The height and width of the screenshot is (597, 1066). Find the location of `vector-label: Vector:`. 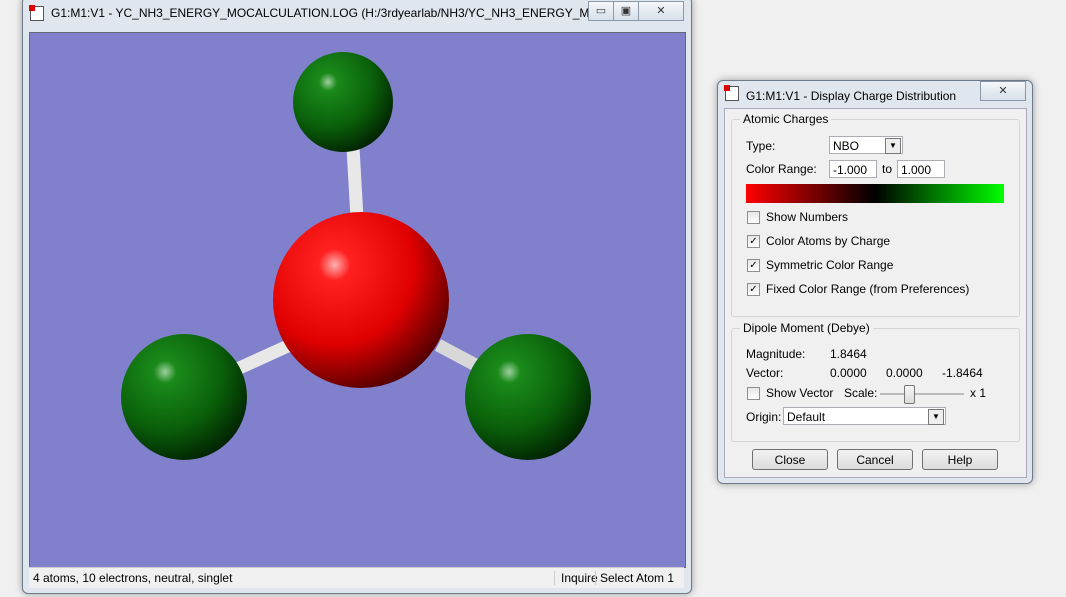

vector-label: Vector: is located at coordinates (765, 373).